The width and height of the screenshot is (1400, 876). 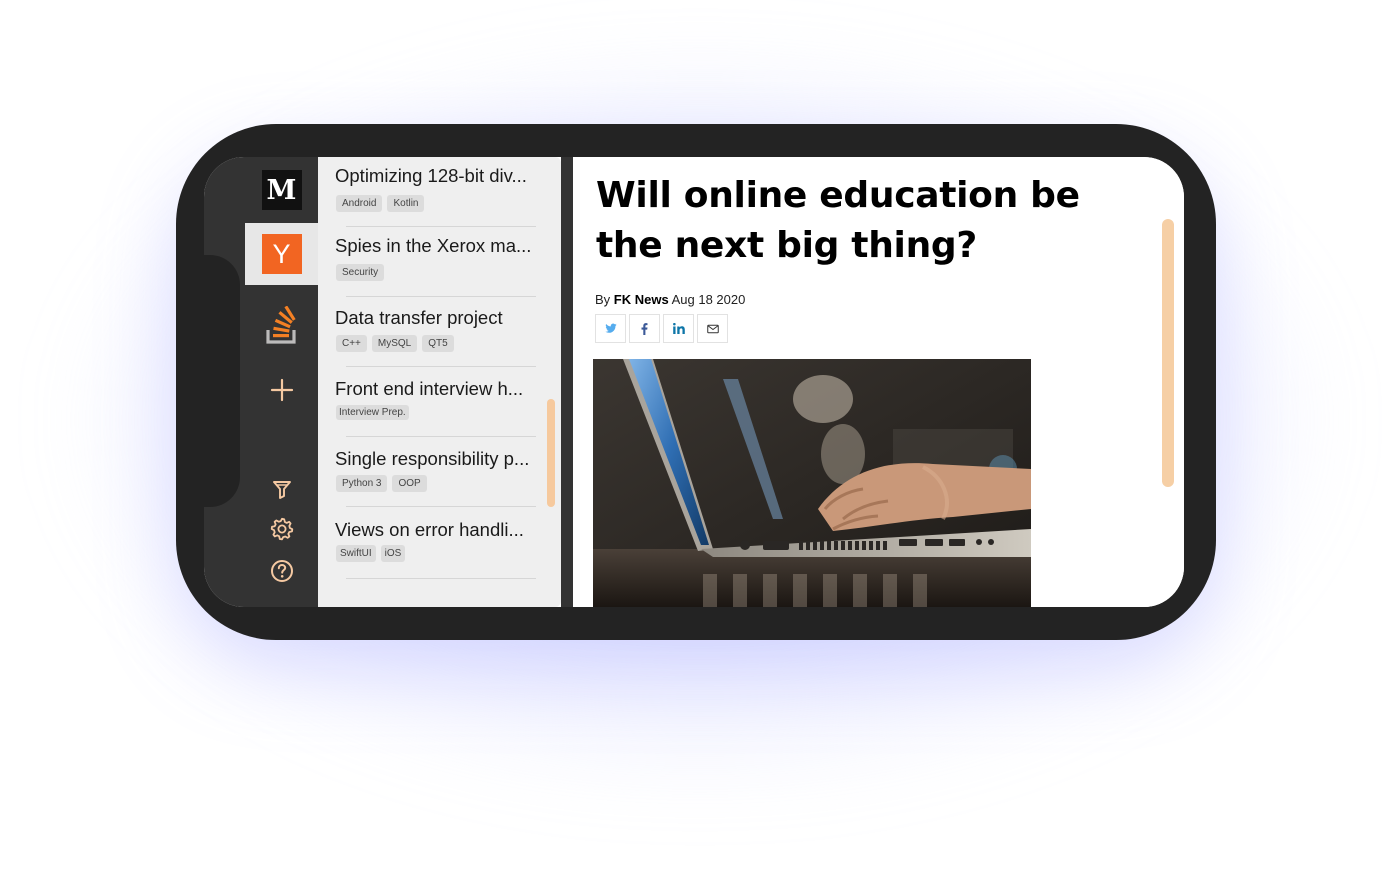 I want to click on list-item: Front end interview h... Interview Prep., so click(x=439, y=402).